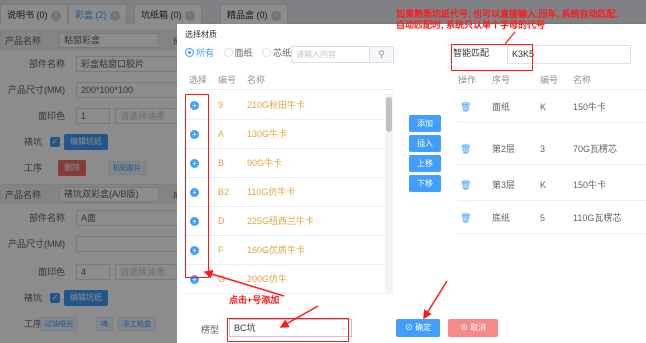 This screenshot has height=343, width=646. What do you see at coordinates (552, 185) in the screenshot?
I see `table-row: 🗑 第3层 K 150牛卡` at bounding box center [552, 185].